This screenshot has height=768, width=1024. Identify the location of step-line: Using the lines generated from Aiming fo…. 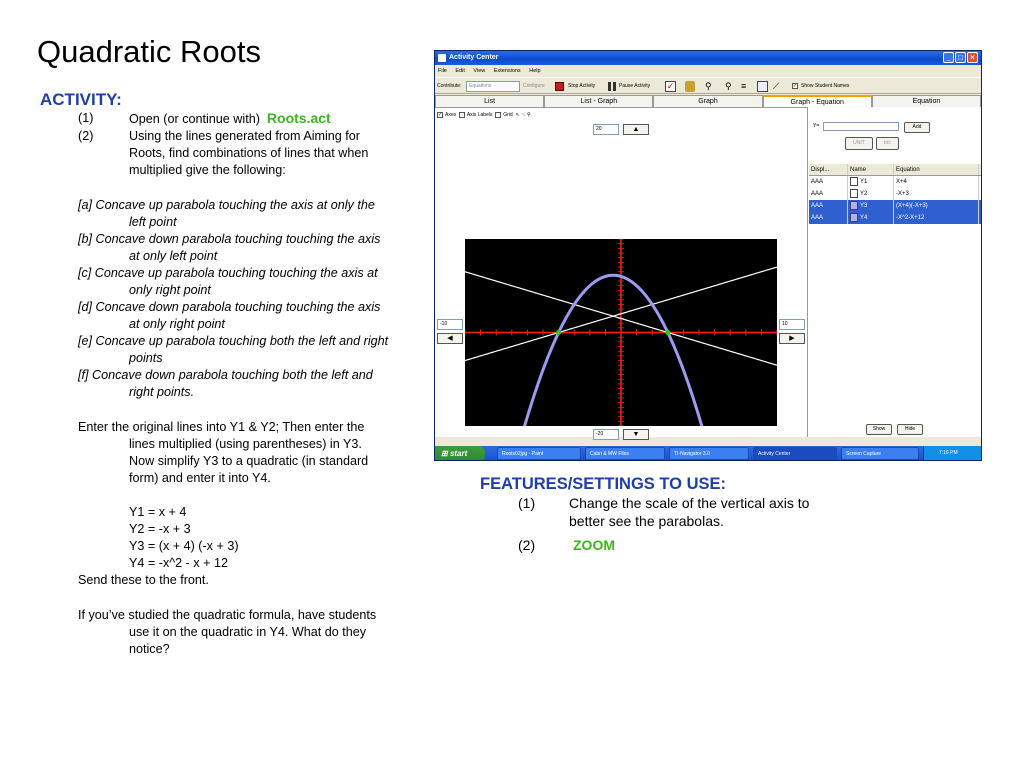
(245, 136).